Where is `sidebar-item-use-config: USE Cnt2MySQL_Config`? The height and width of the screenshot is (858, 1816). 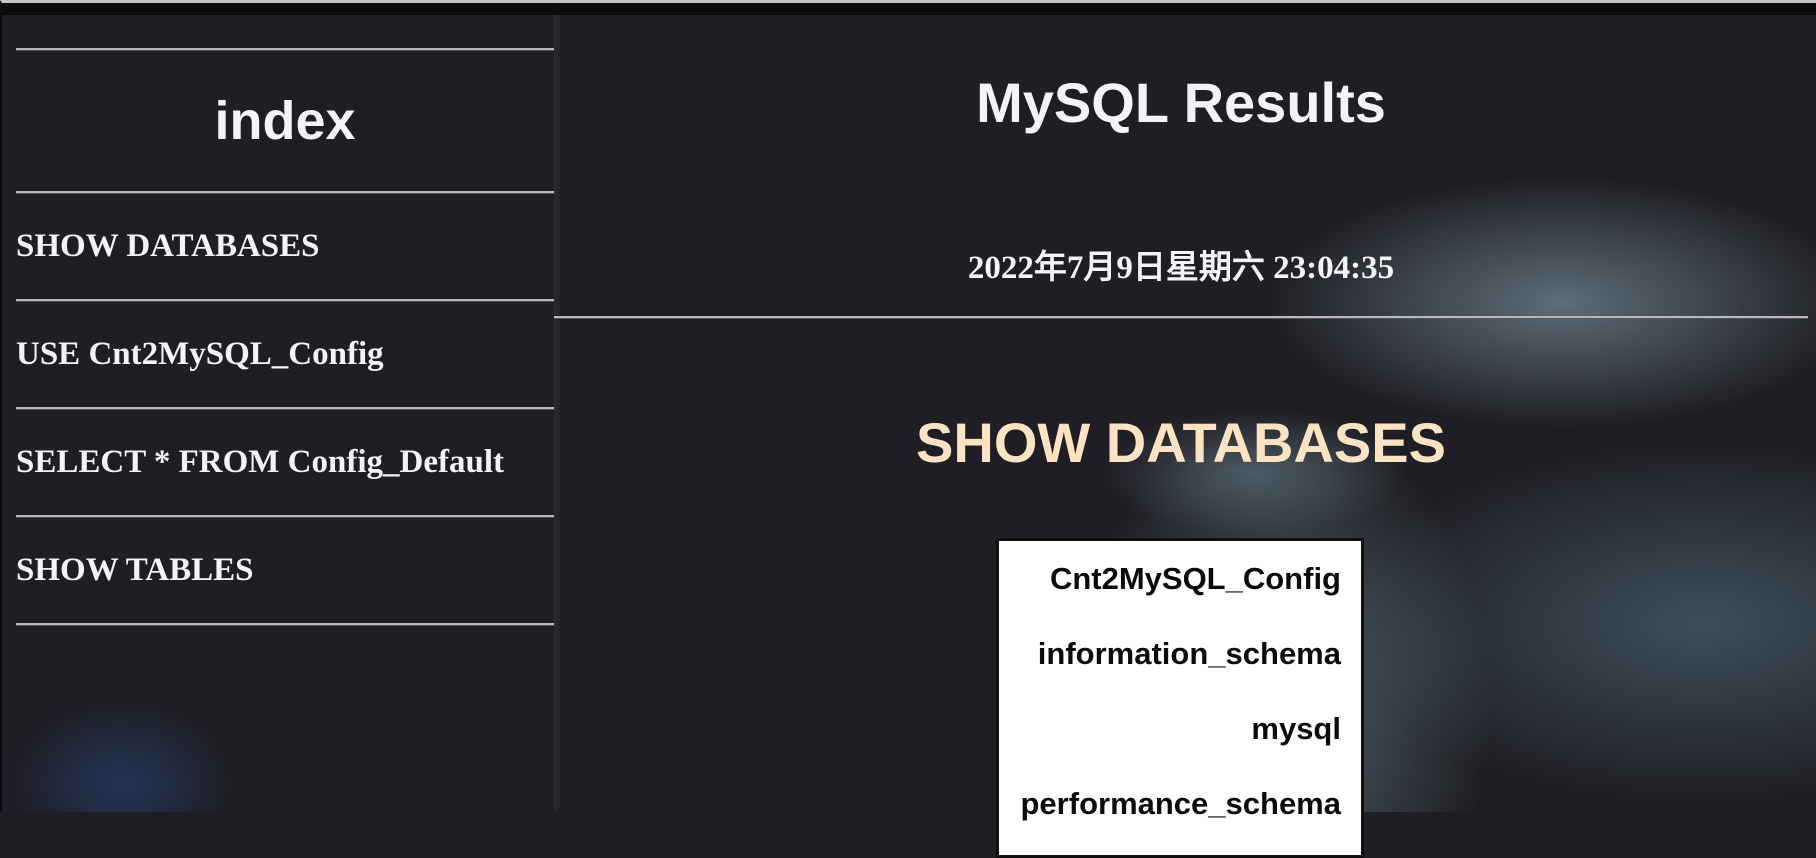 sidebar-item-use-config: USE Cnt2MySQL_Config is located at coordinates (285, 354).